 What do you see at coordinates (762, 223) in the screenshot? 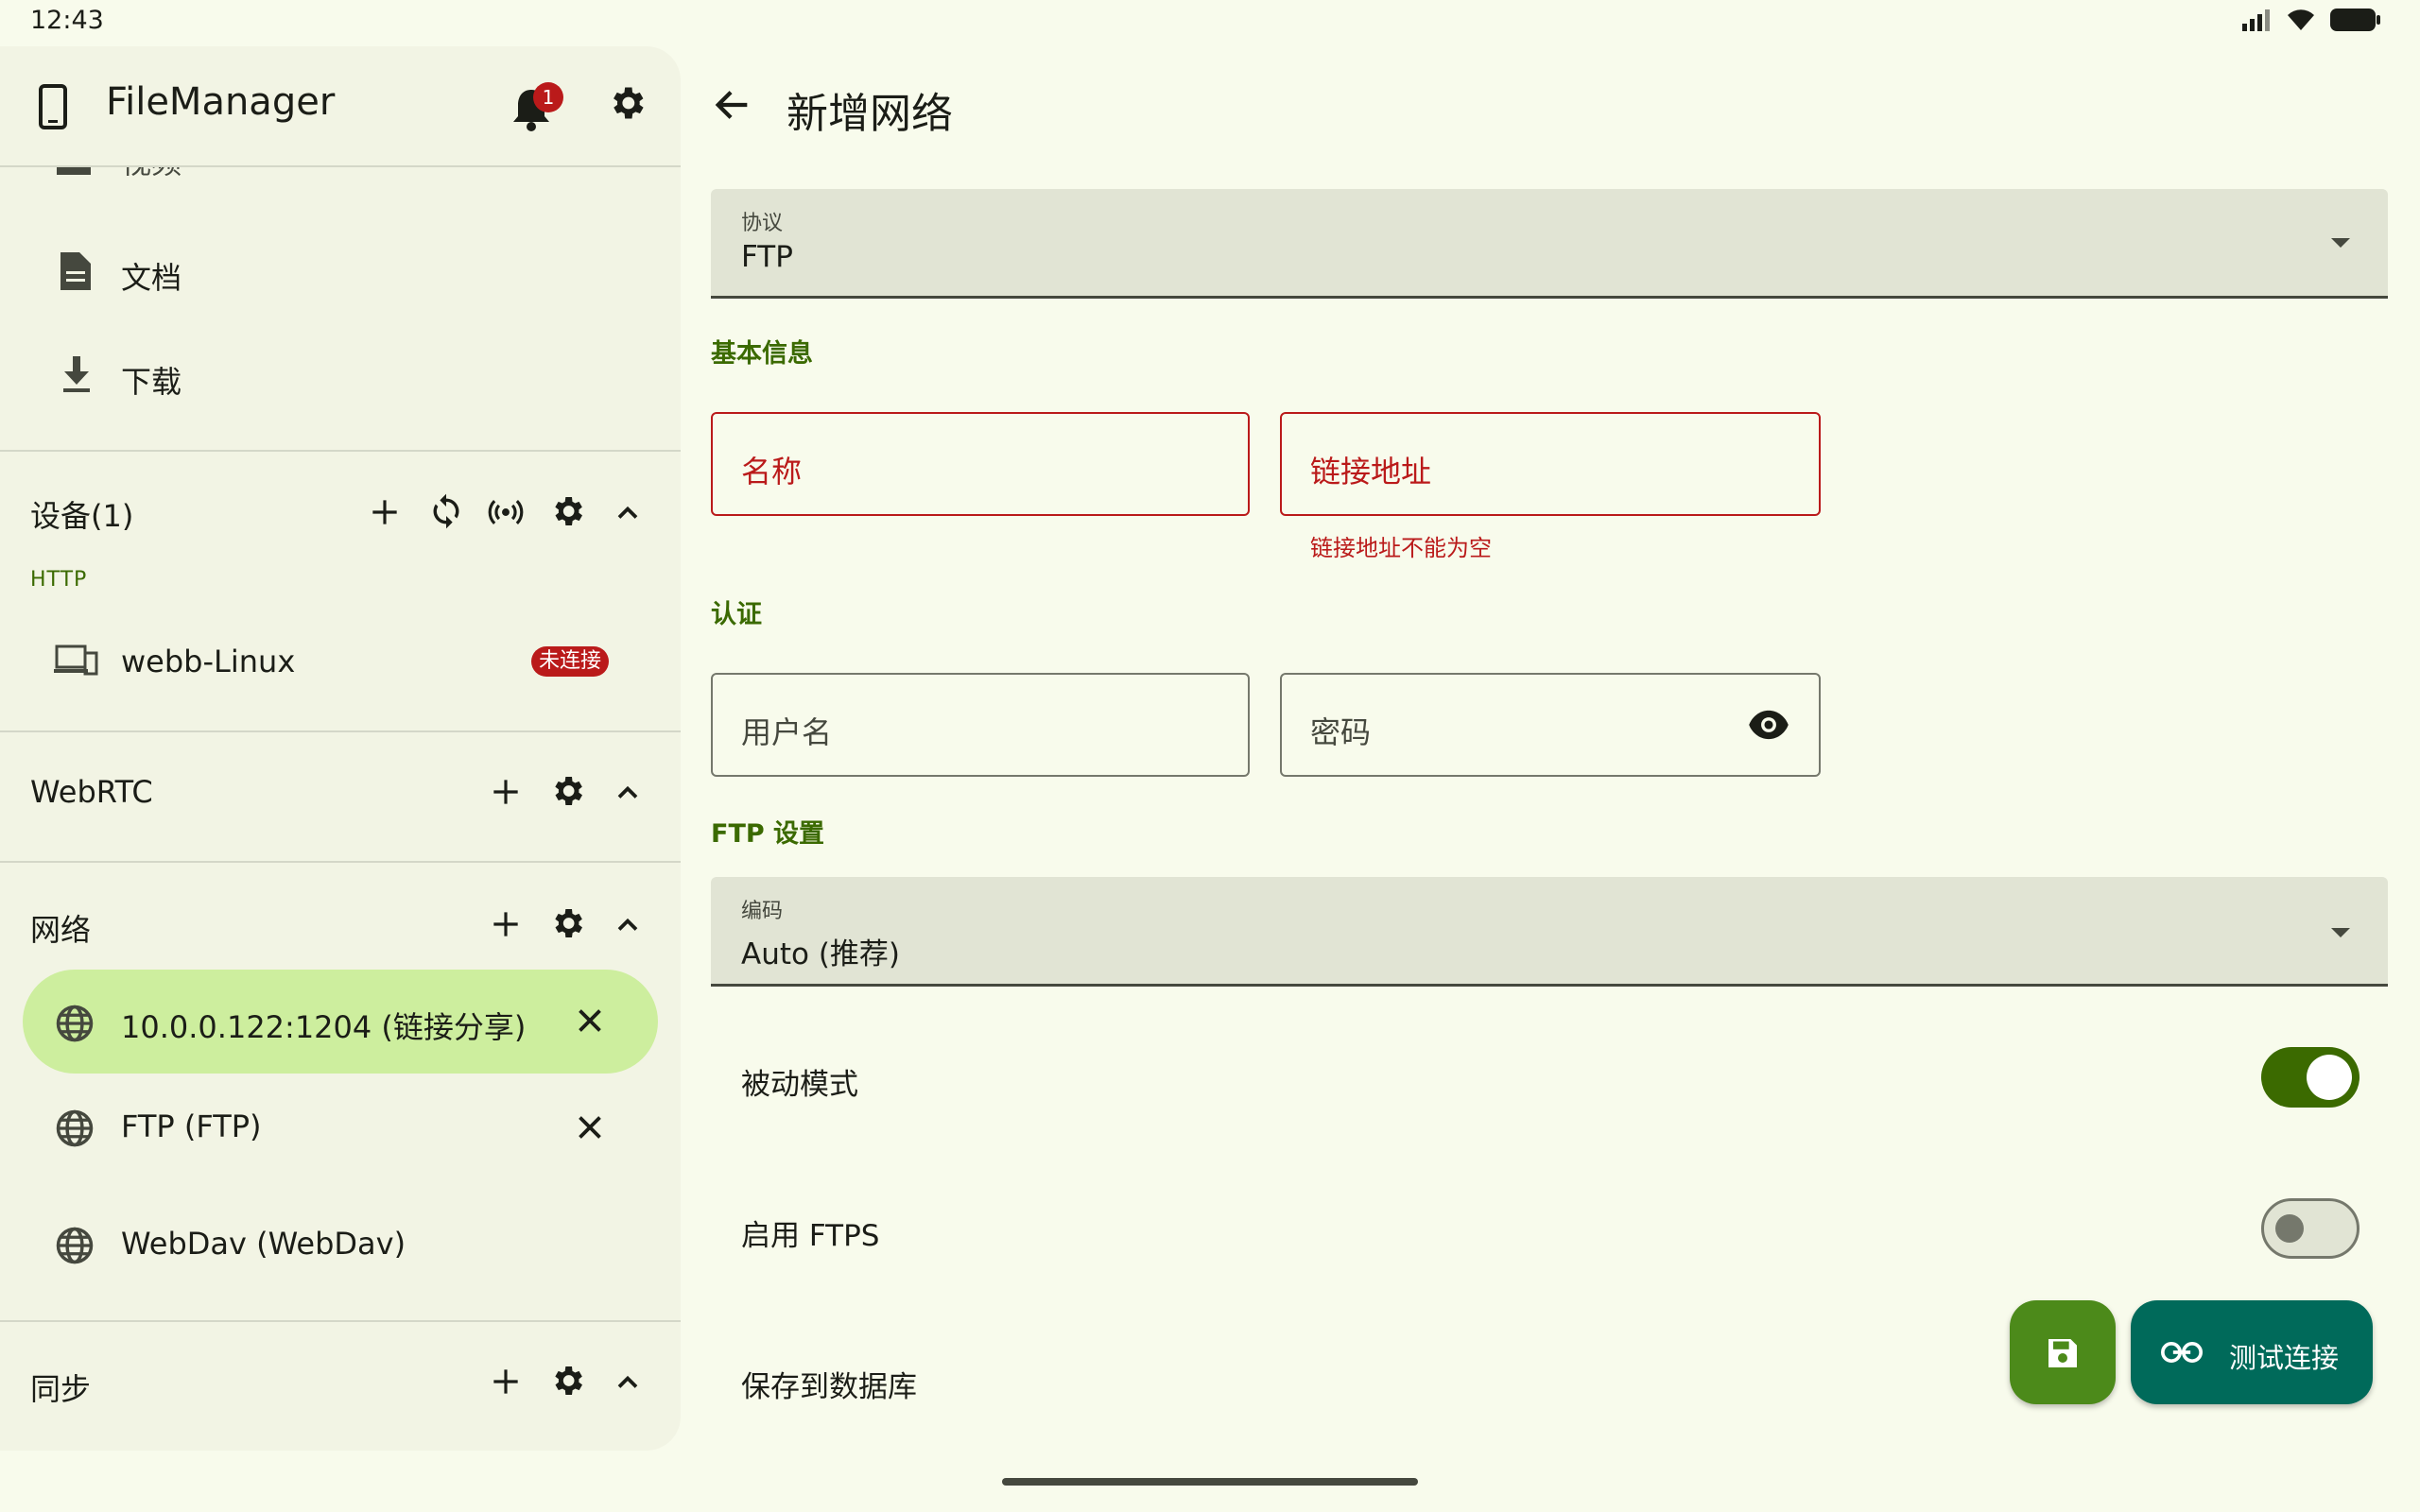
I see `protocol-label: 协议` at bounding box center [762, 223].